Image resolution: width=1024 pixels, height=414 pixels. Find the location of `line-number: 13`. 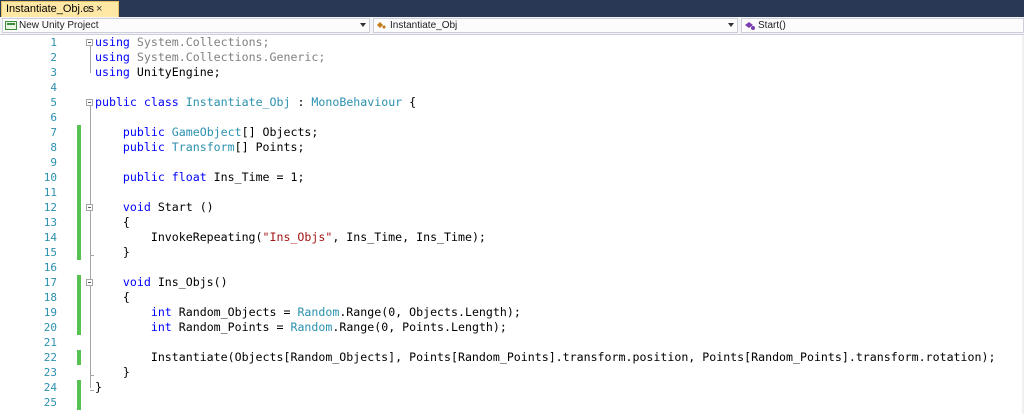

line-number: 13 is located at coordinates (50, 222).